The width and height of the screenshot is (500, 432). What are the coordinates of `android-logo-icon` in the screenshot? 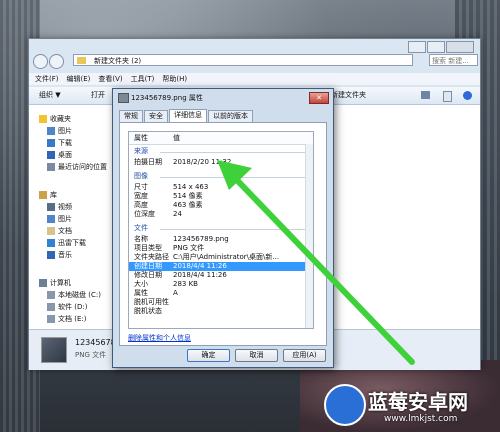 It's located at (345, 405).